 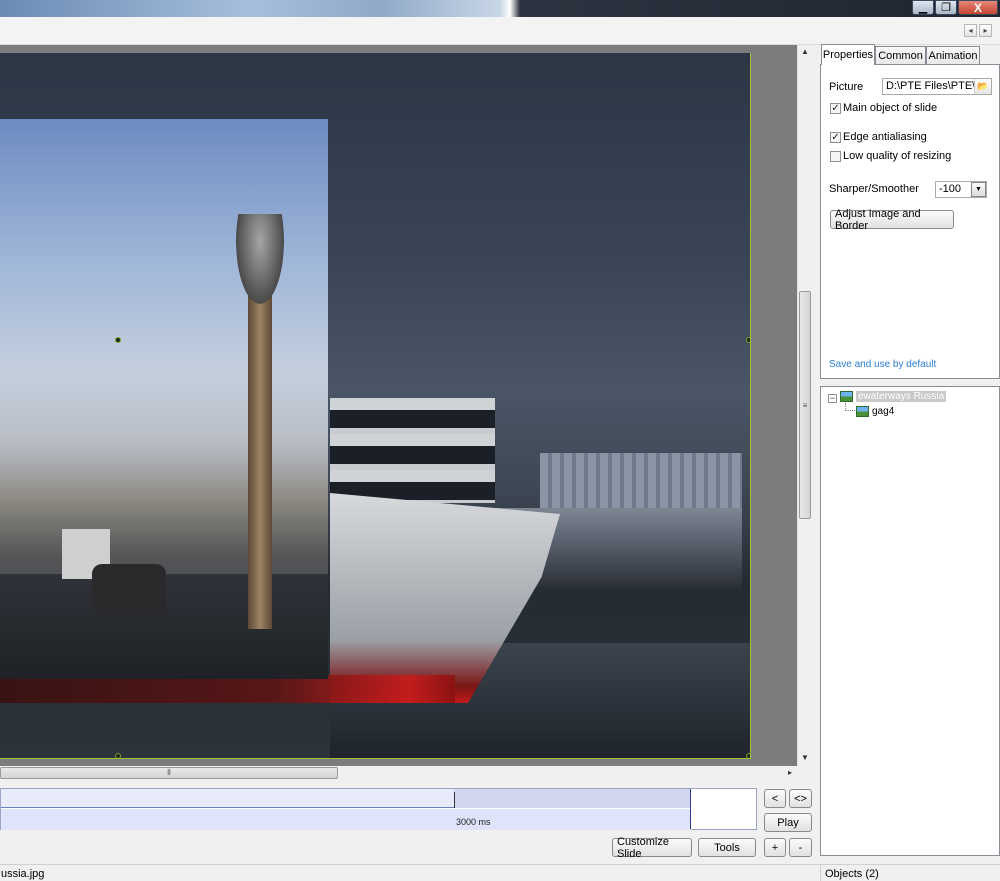 What do you see at coordinates (805, 757) in the screenshot?
I see `scroll-down-icon: ▼` at bounding box center [805, 757].